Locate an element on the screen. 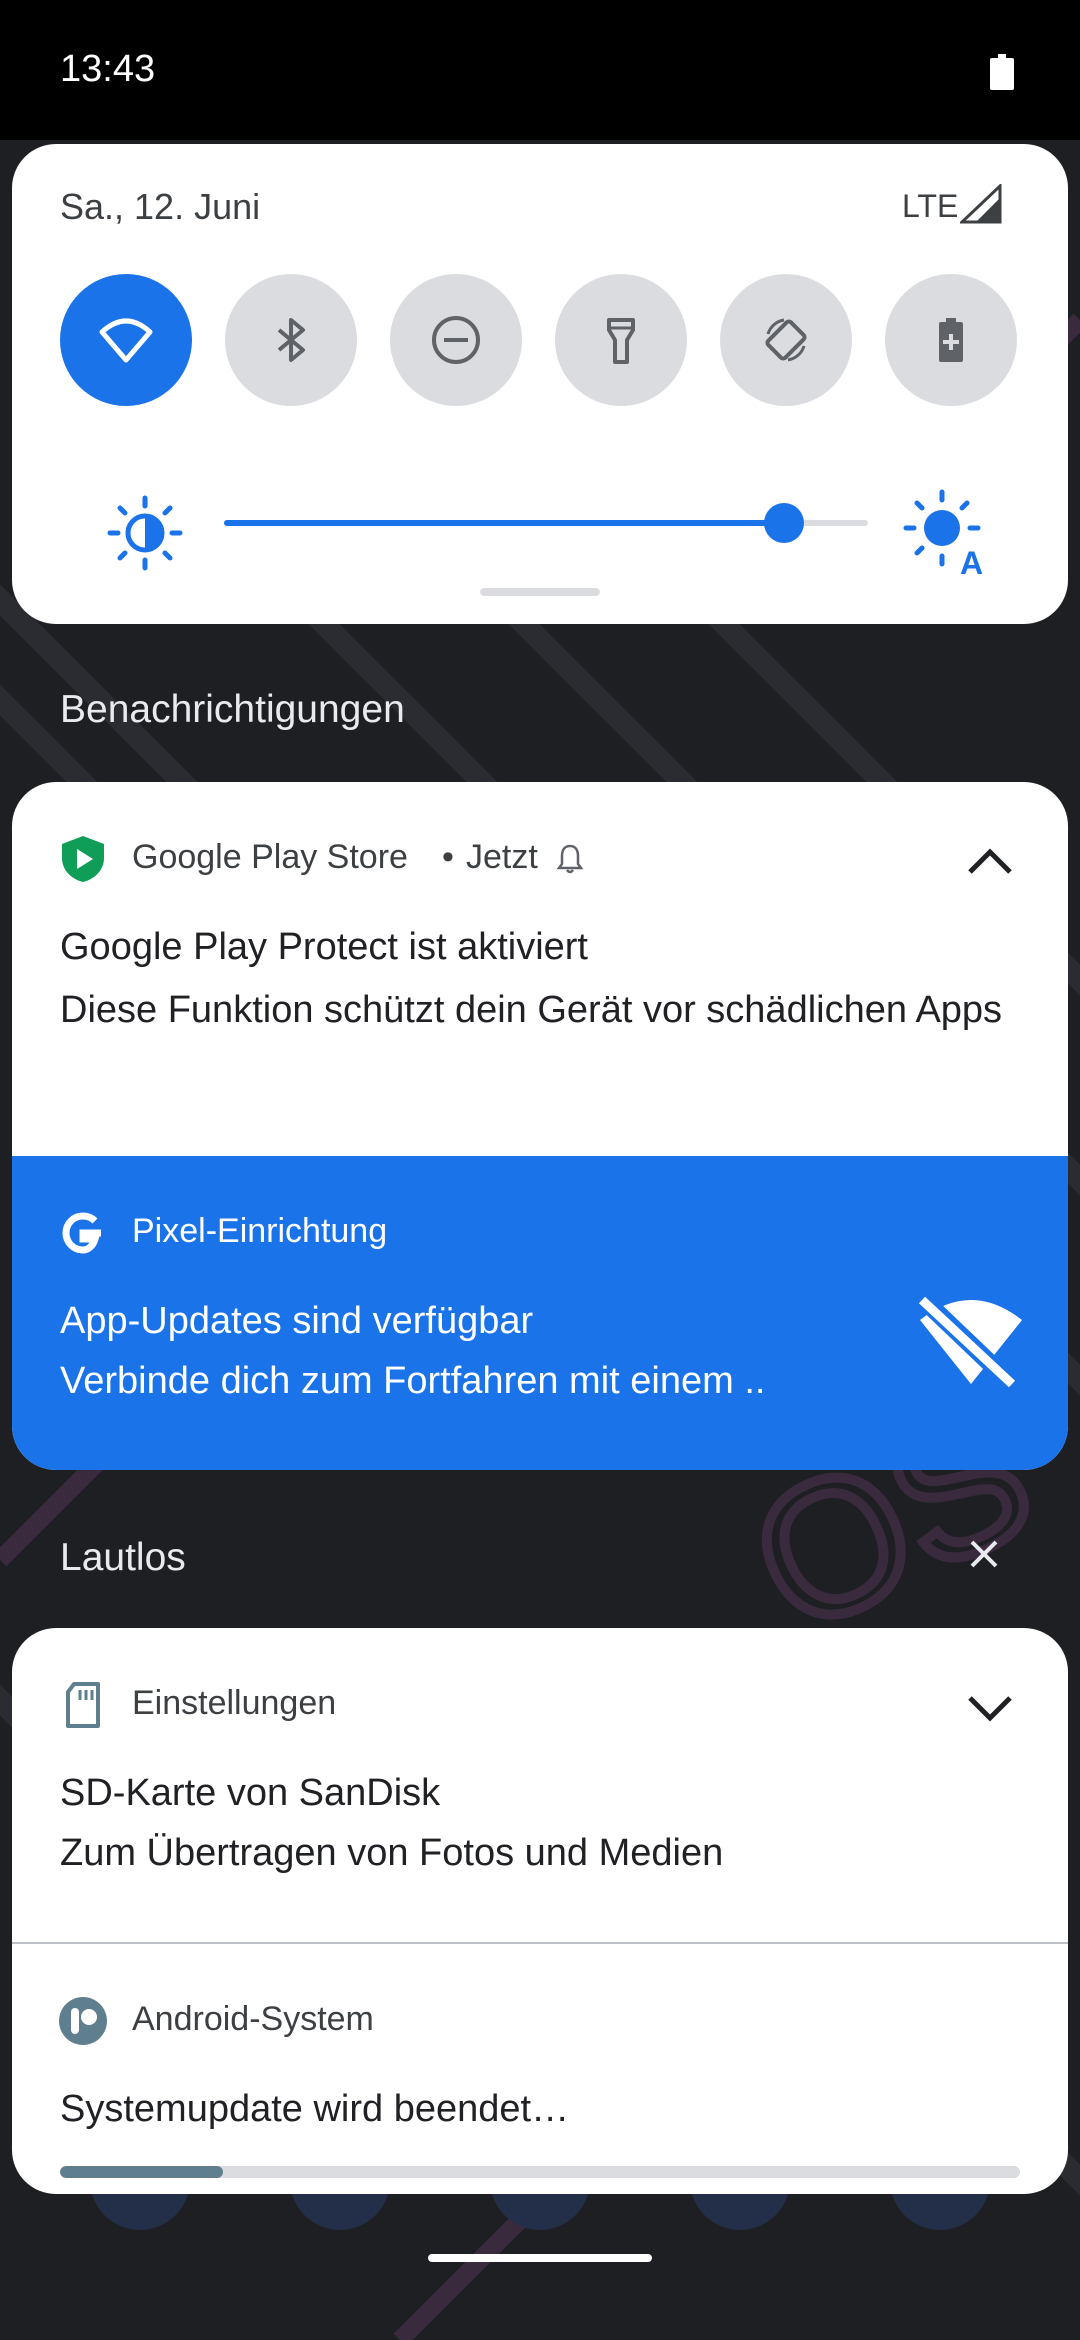  brightness-slider is located at coordinates (546, 523).